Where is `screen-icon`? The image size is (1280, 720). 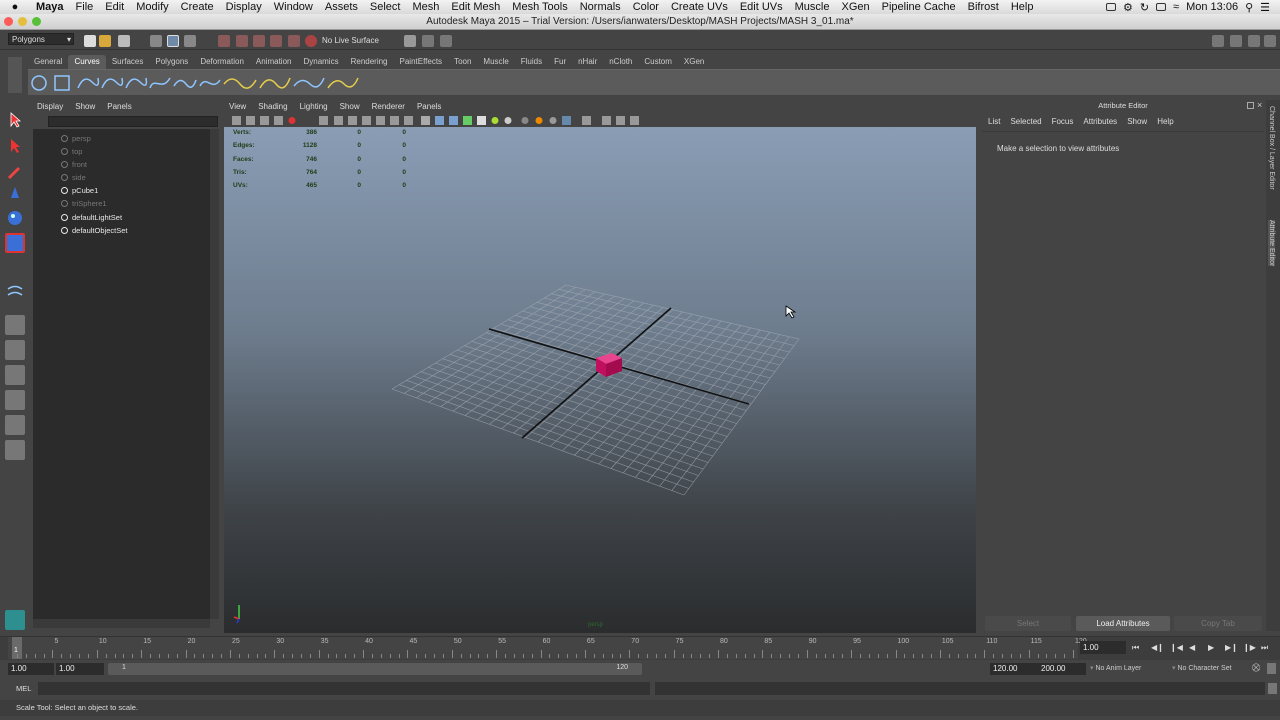 screen-icon is located at coordinates (1110, 7).